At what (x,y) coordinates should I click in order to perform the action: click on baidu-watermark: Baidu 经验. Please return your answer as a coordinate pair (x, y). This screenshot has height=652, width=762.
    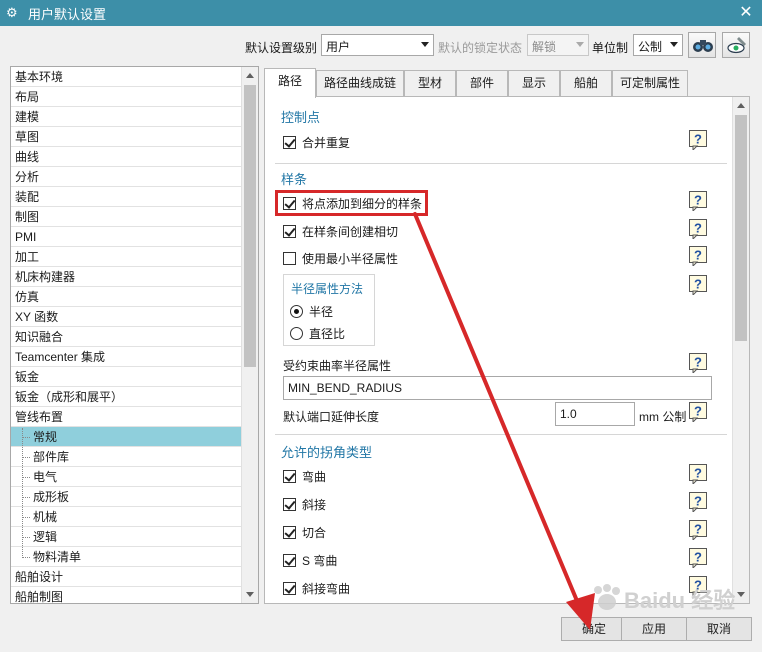
    Looking at the image, I should click on (660, 600).